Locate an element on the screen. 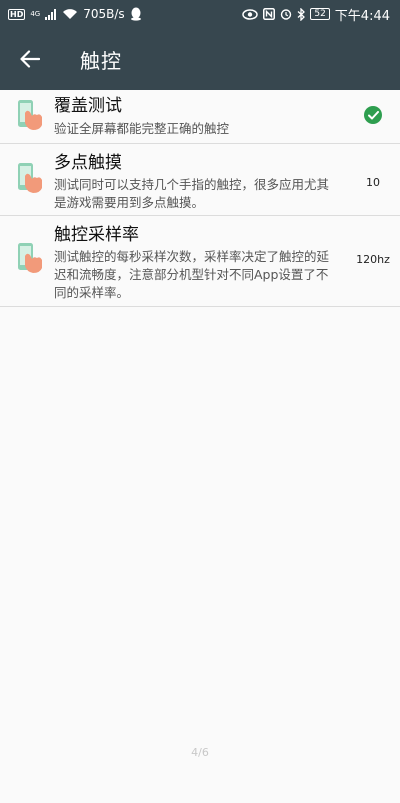 Image resolution: width=400 pixels, height=803 pixels. item-value: 10 is located at coordinates (373, 182).